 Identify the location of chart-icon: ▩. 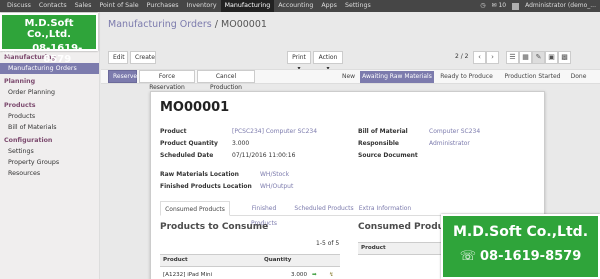
(564, 57).